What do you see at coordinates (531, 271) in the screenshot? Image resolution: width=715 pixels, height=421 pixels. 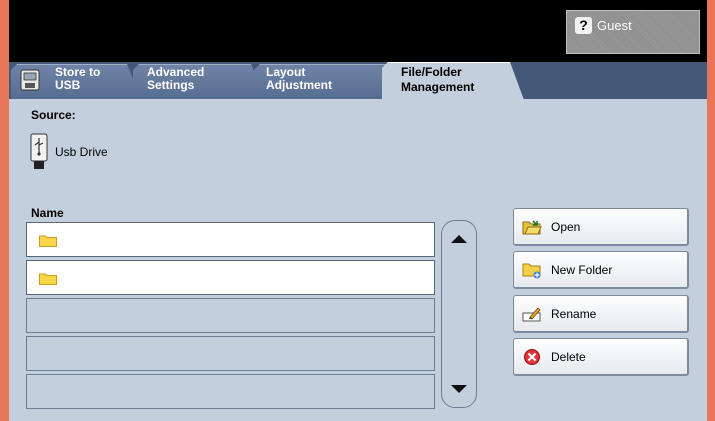 I see `new-folder-icon` at bounding box center [531, 271].